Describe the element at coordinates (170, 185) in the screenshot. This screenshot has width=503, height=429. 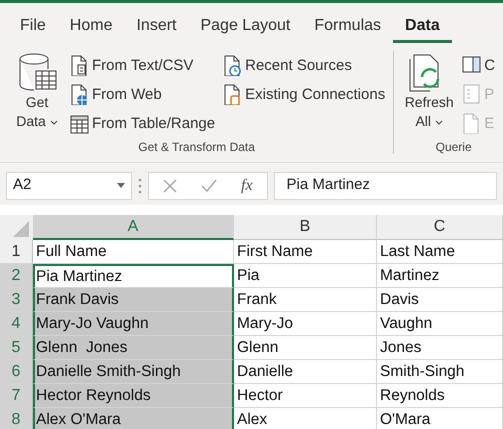
I see `cancel-icon` at that location.